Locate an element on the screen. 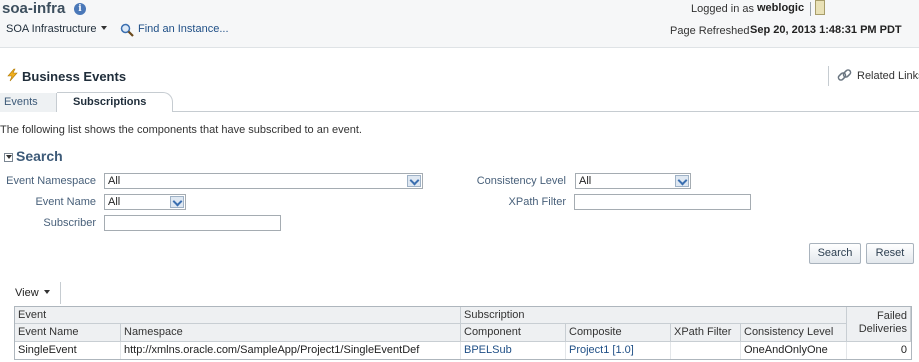 The image size is (919, 362). event-name-label: Event Name is located at coordinates (65, 202).